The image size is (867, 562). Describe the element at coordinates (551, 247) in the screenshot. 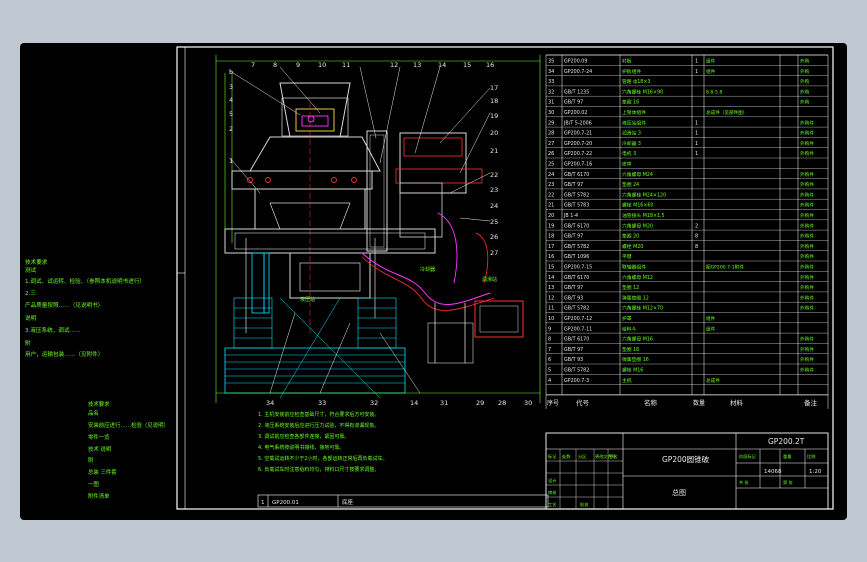

I see `parts-row-no: 17` at that location.